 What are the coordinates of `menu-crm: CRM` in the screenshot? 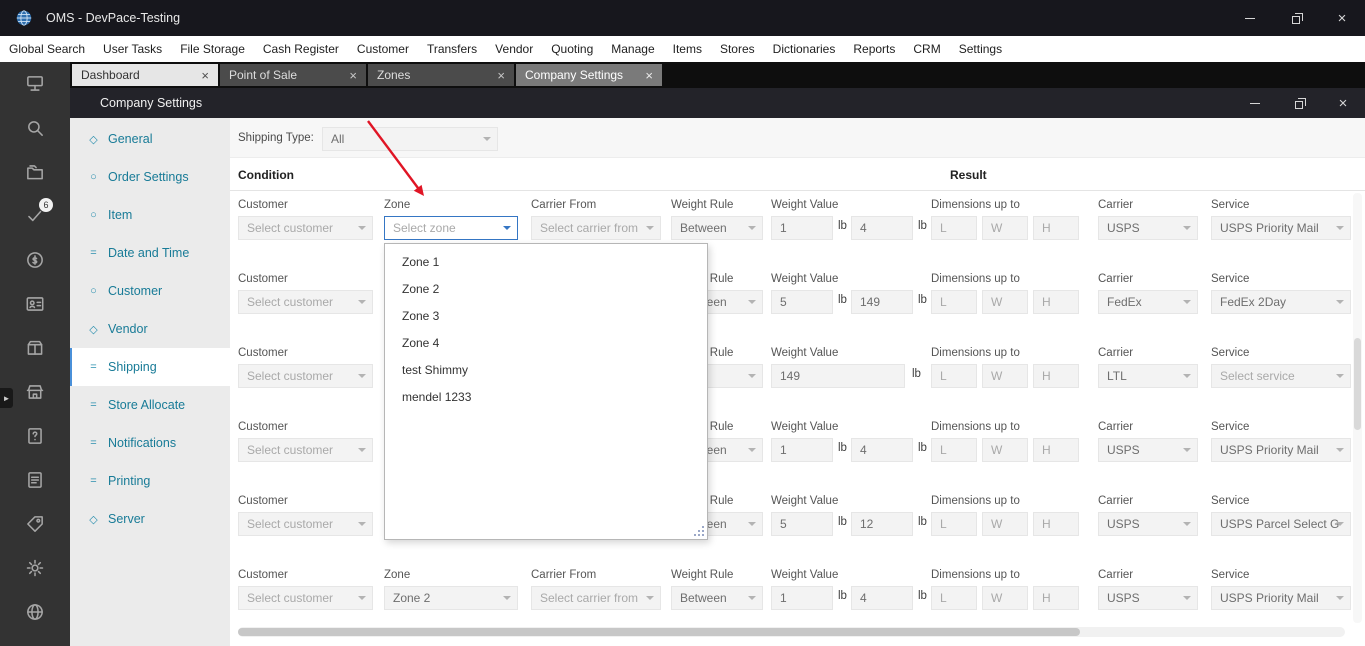 It's located at (926, 49).